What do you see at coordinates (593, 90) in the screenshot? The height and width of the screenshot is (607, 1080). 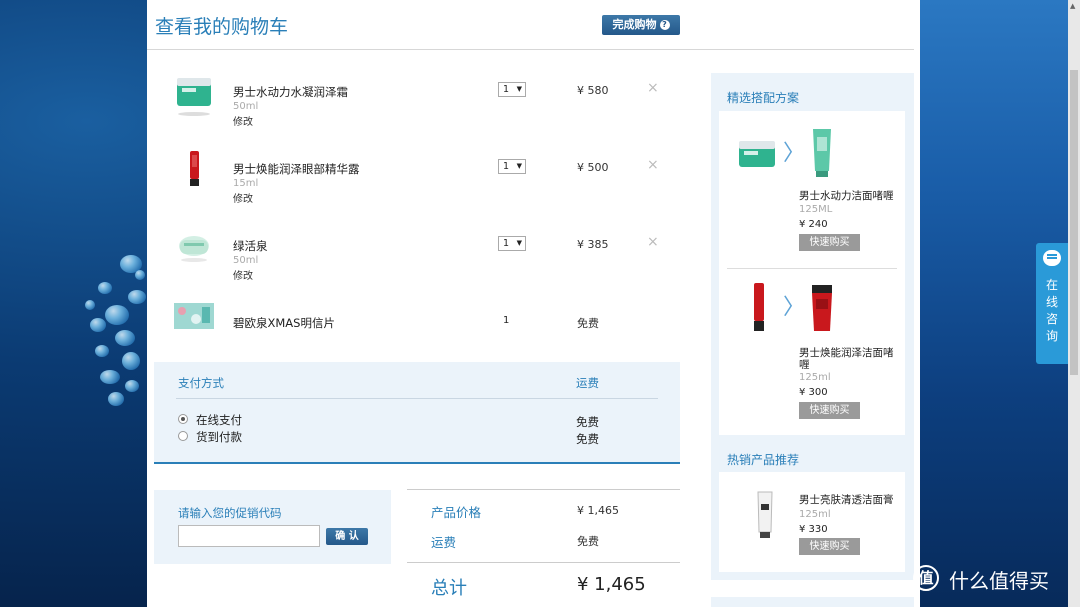 I see `item-price: ¥ 580` at bounding box center [593, 90].